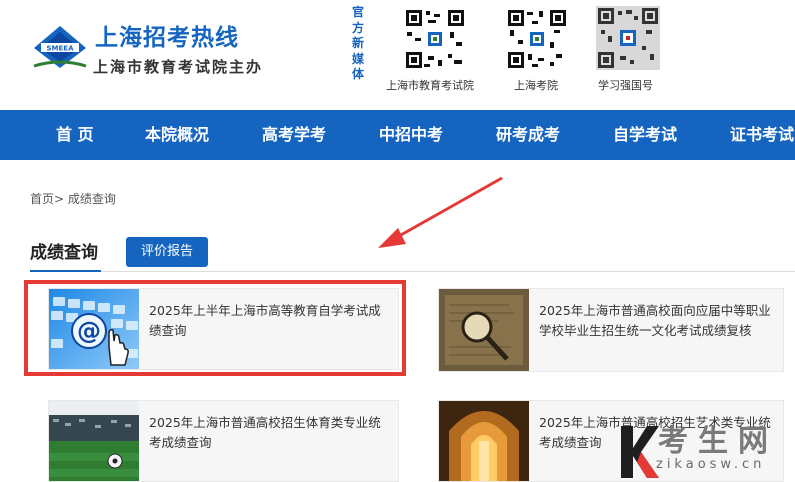  I want to click on media-label: 官方新媒体, so click(357, 43).